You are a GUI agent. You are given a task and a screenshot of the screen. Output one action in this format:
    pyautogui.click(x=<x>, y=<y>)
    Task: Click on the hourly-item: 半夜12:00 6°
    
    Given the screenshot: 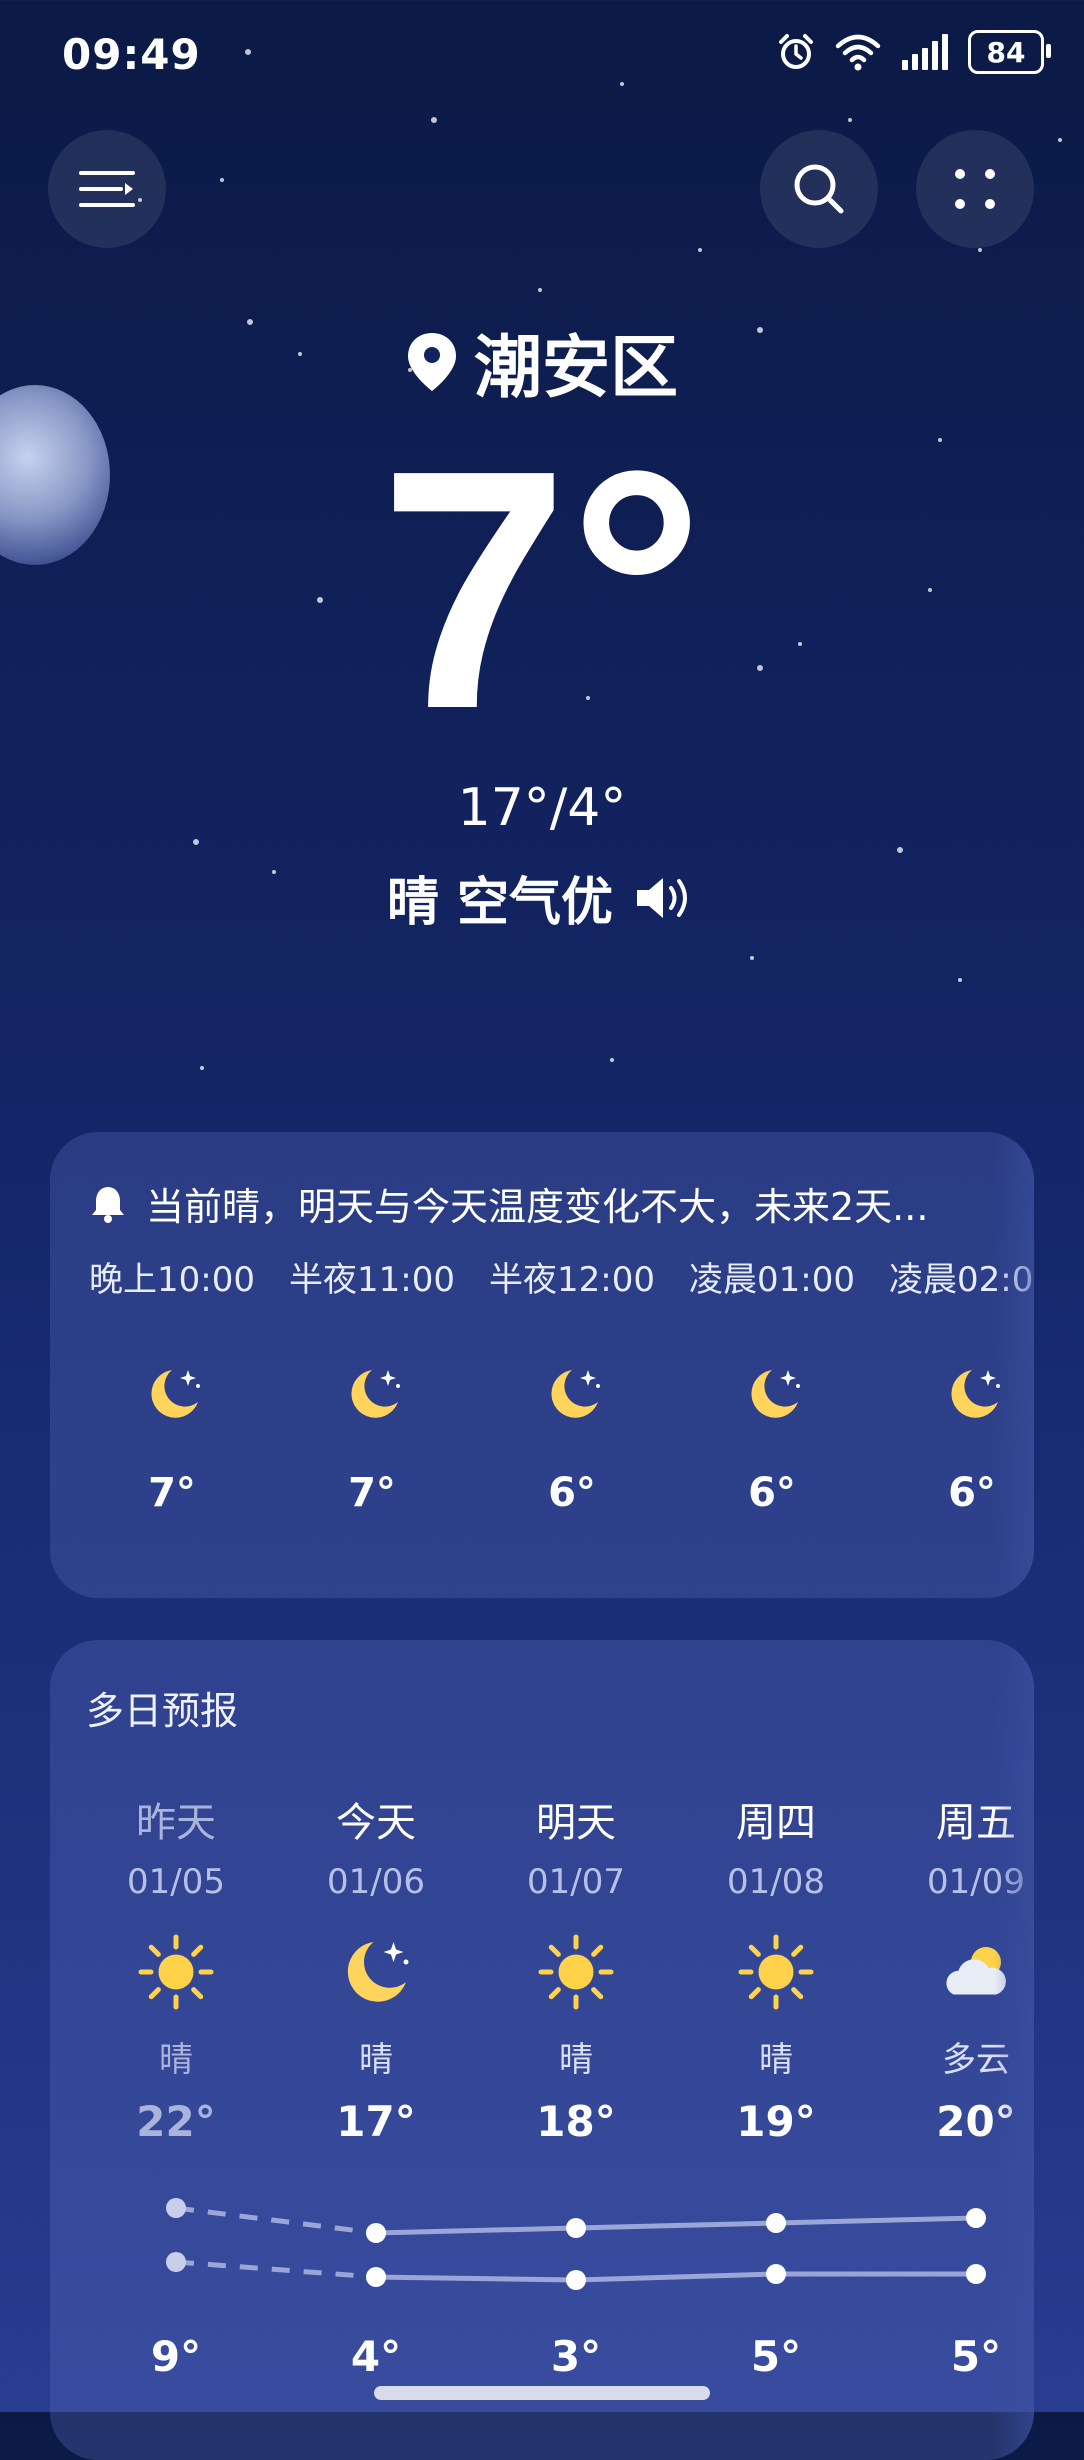 What is the action you would take?
    pyautogui.click(x=572, y=1384)
    